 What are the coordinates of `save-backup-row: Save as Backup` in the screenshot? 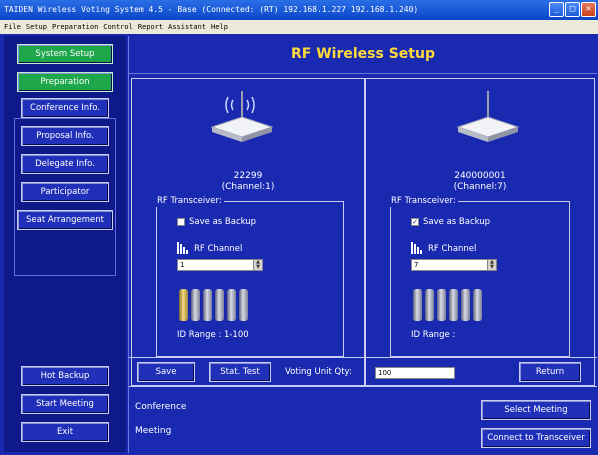 It's located at (216, 222).